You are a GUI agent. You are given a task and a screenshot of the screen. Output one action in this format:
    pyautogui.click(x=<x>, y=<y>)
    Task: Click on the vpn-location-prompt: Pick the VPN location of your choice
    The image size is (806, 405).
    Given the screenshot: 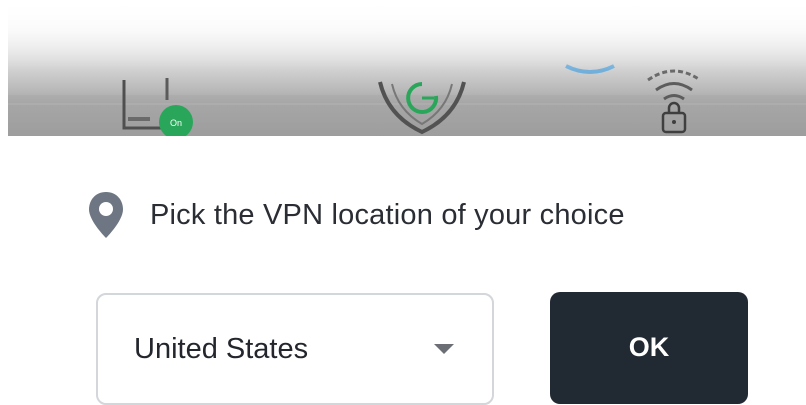 What is the action you would take?
    pyautogui.click(x=356, y=215)
    